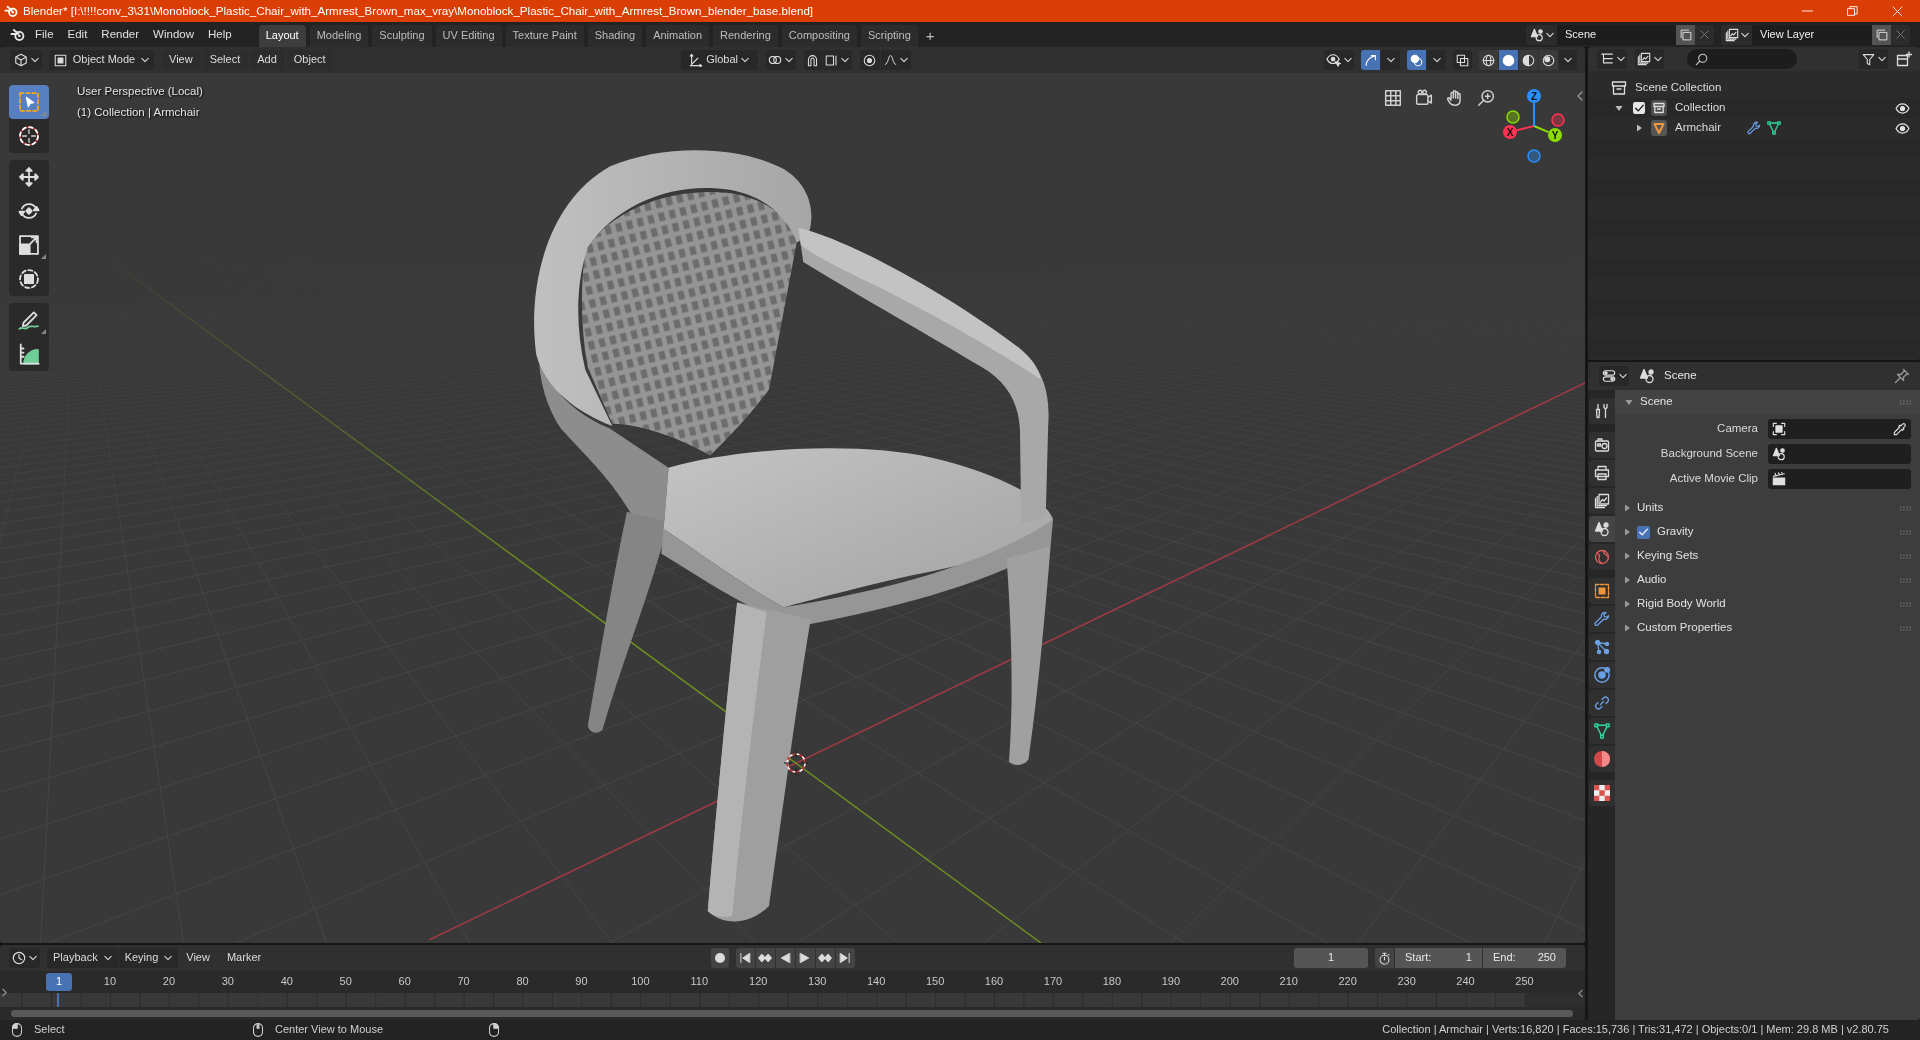 This screenshot has width=1920, height=1040. What do you see at coordinates (1873, 59) in the screenshot?
I see `filter-button` at bounding box center [1873, 59].